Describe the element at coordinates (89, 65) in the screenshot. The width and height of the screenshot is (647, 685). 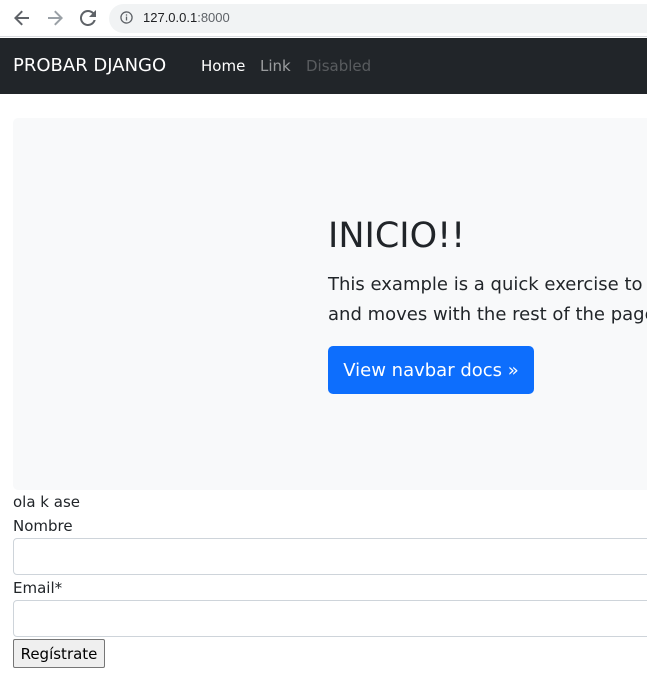
I see `navbar-brand: PROBAR DJANGO` at that location.